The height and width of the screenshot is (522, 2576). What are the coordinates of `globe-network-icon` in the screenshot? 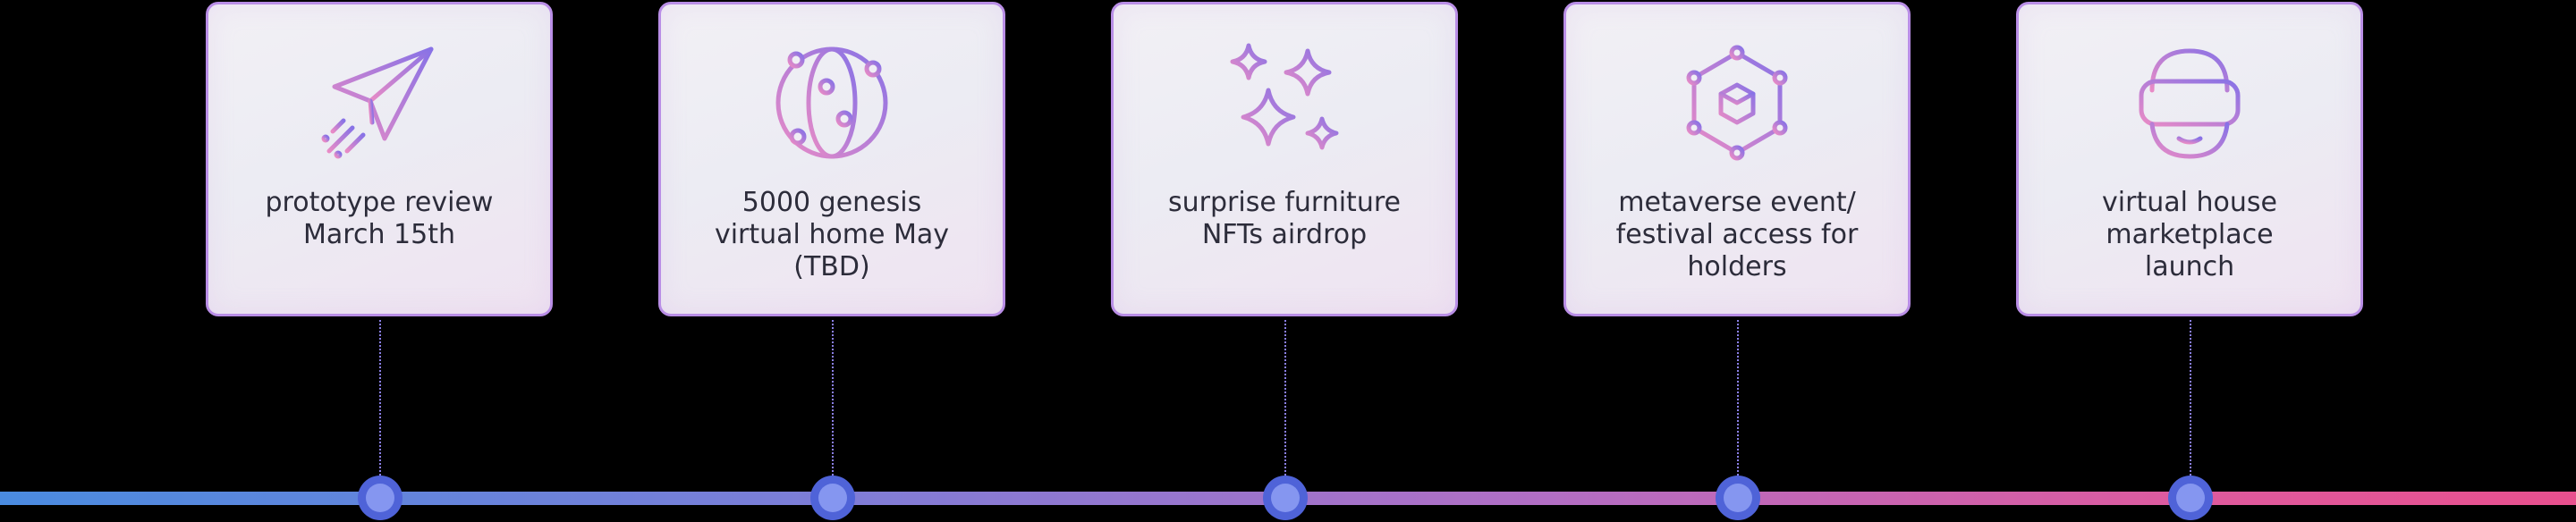 It's located at (831, 102).